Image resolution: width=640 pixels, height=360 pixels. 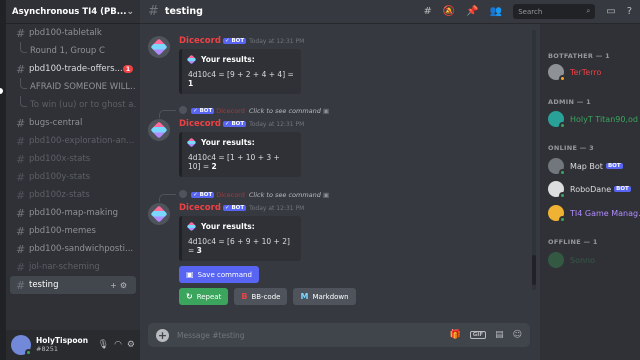 I want to click on member-item: HolyT Titan90,od, so click(x=593, y=120).